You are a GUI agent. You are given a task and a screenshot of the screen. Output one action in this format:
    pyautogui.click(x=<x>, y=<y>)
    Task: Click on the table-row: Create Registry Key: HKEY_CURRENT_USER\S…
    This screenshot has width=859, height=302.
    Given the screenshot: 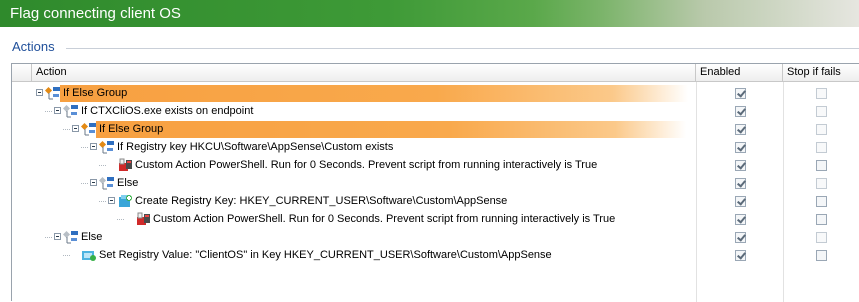 What is the action you would take?
    pyautogui.click(x=435, y=201)
    